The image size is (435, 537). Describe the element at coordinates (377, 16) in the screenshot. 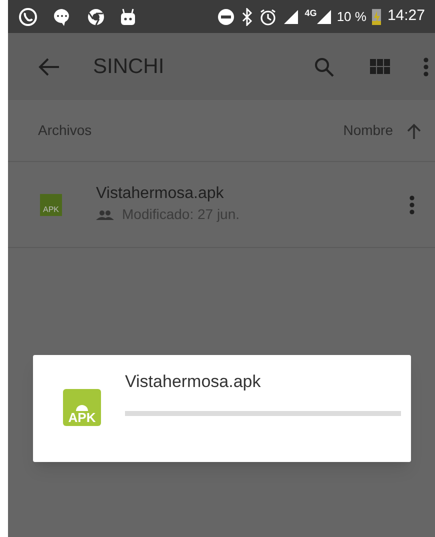

I see `battery-charging-icon` at that location.